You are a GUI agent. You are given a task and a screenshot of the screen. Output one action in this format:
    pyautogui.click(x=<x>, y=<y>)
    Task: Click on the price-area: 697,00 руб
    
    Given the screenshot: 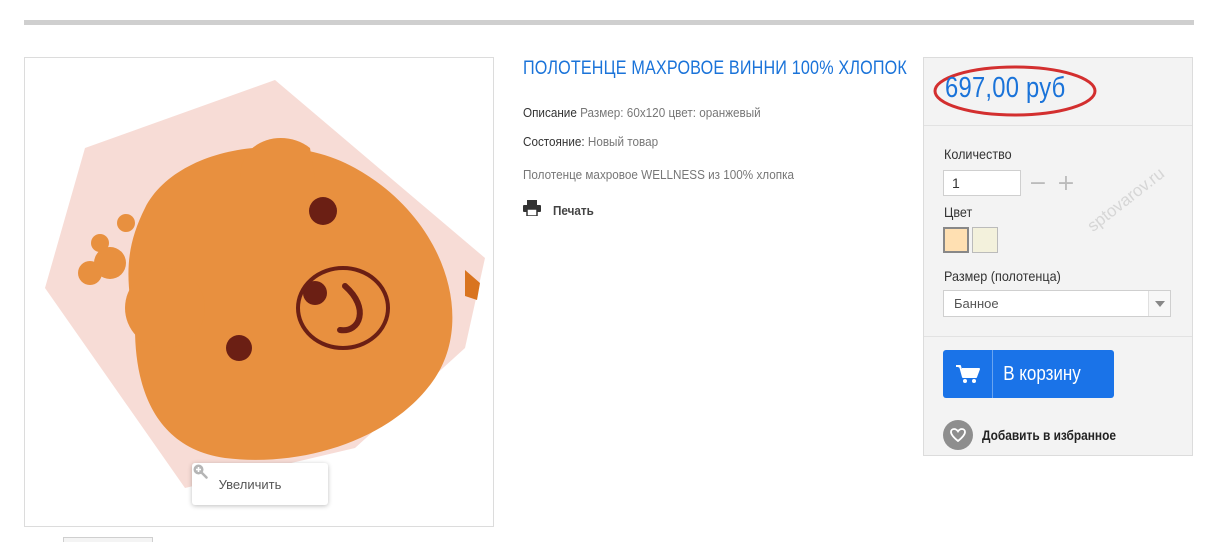 What is the action you would take?
    pyautogui.click(x=1058, y=92)
    